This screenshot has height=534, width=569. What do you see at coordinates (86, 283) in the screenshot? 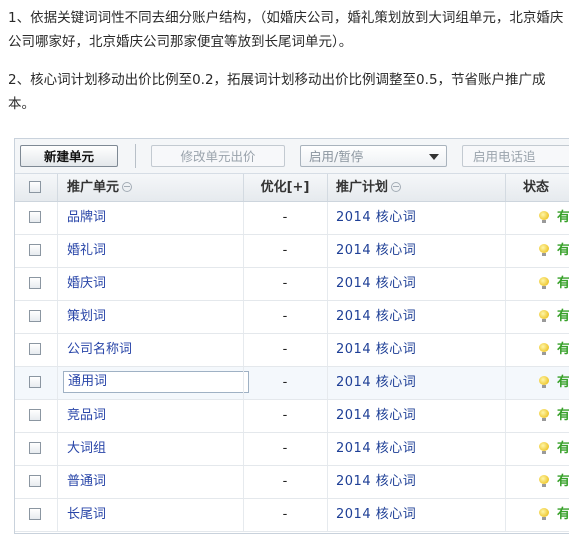
I see `unit-name-link: 婚庆词` at bounding box center [86, 283].